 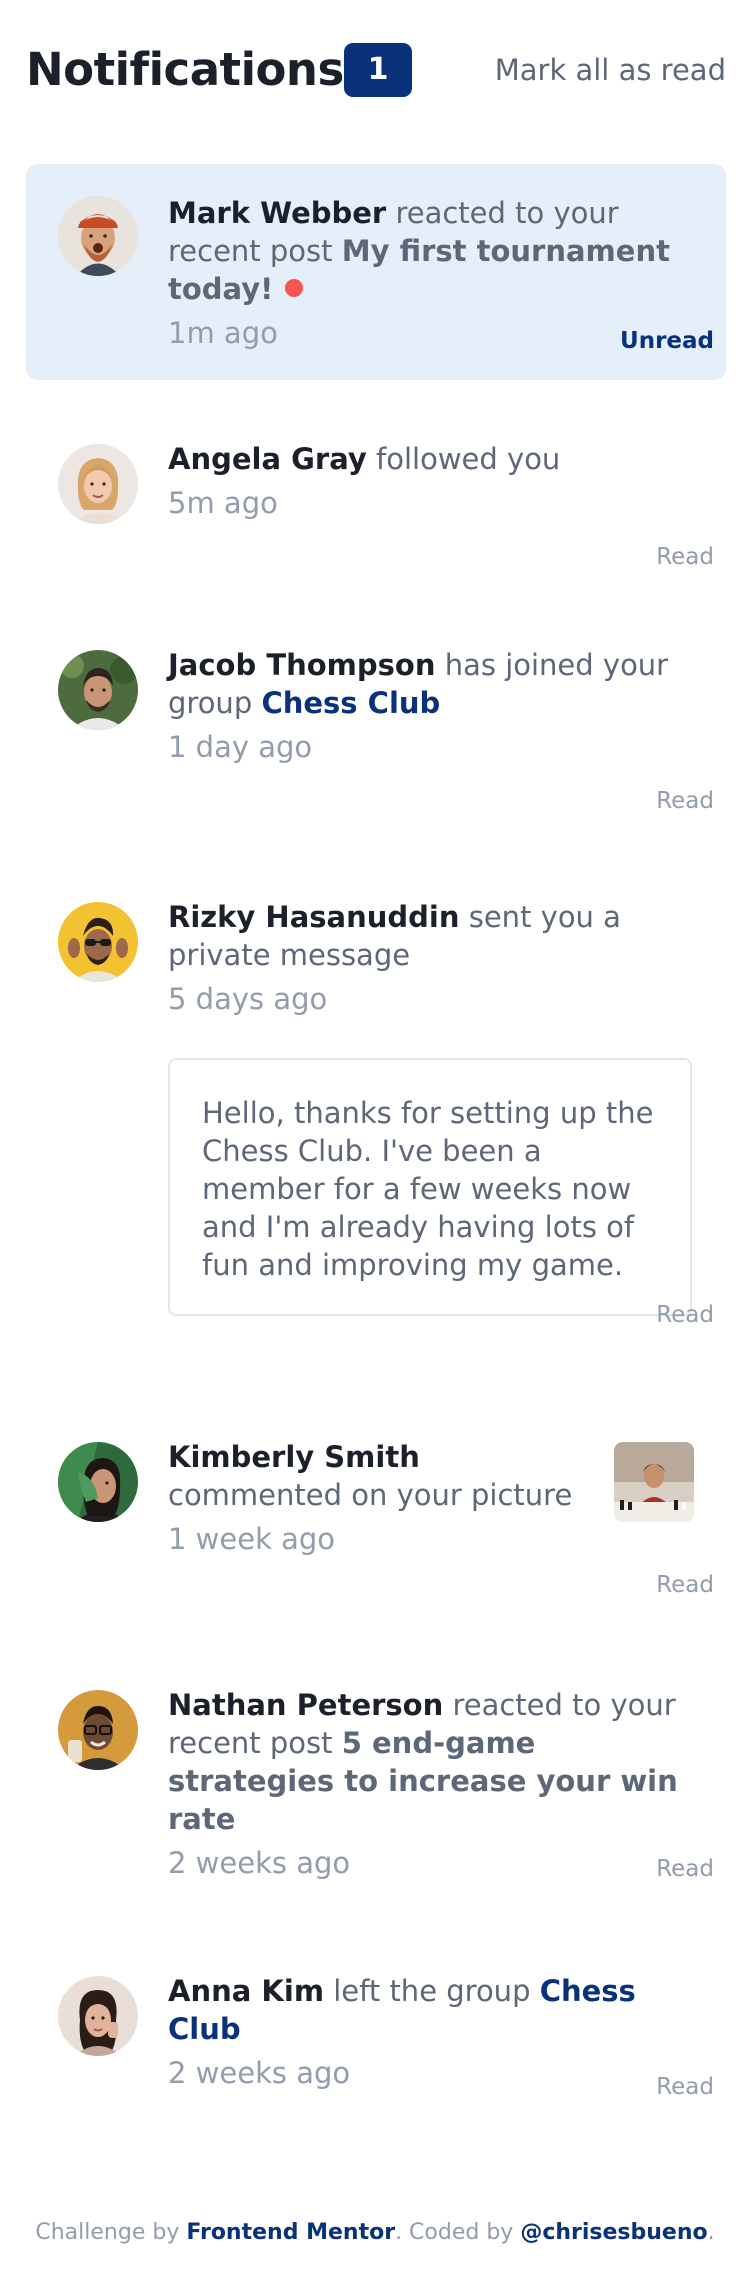 What do you see at coordinates (107, 2232) in the screenshot?
I see `challenge-prefix: Challenge by` at bounding box center [107, 2232].